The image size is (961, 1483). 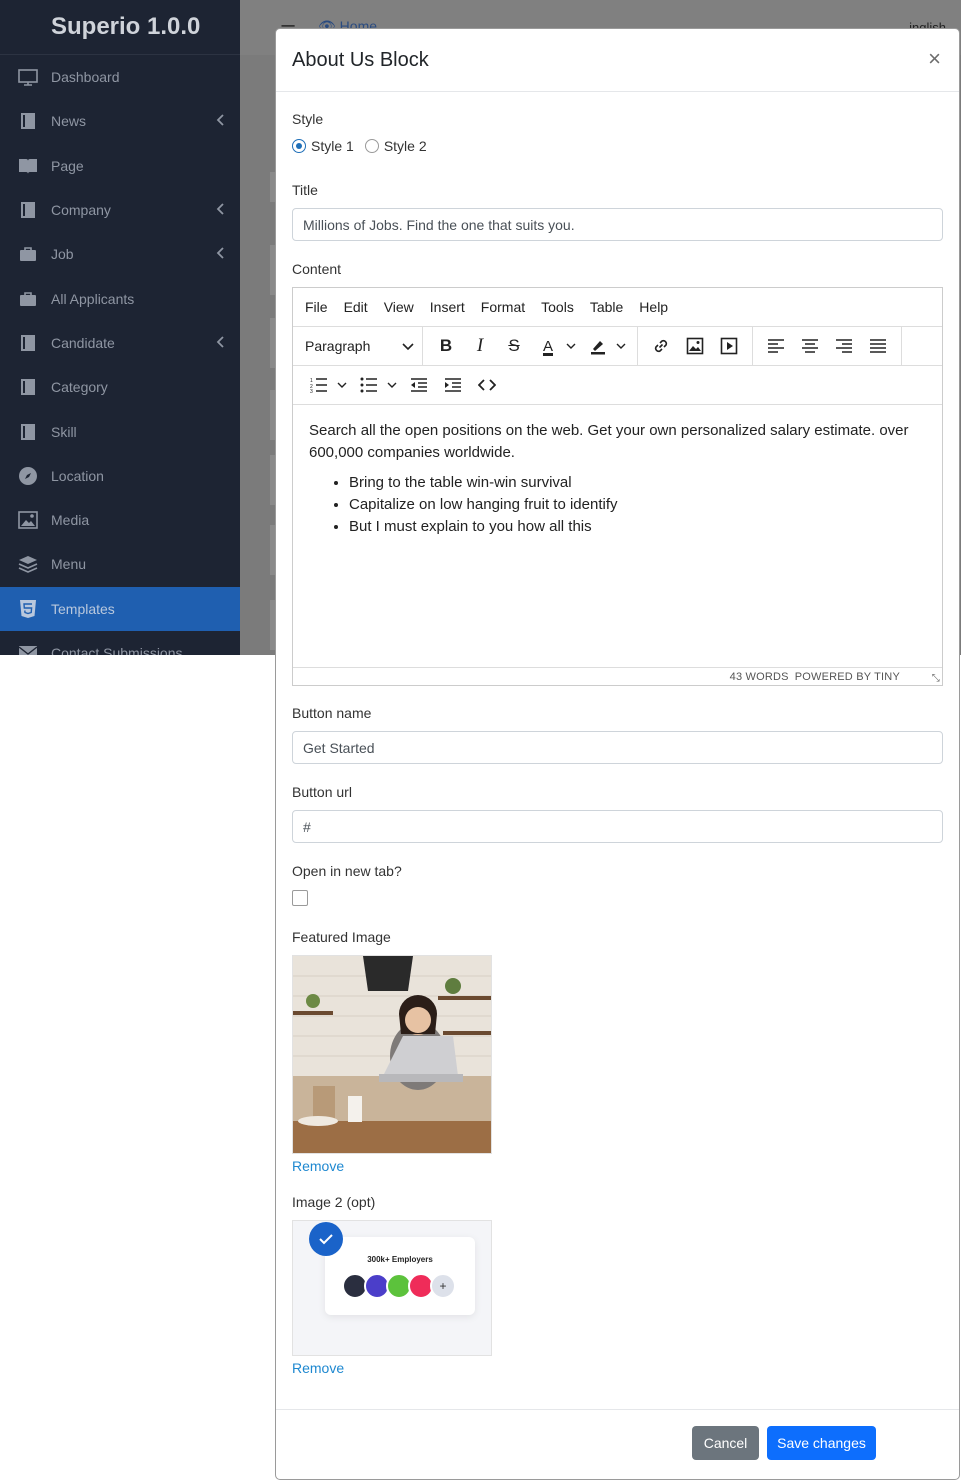 I want to click on content-label: Content, so click(x=317, y=269).